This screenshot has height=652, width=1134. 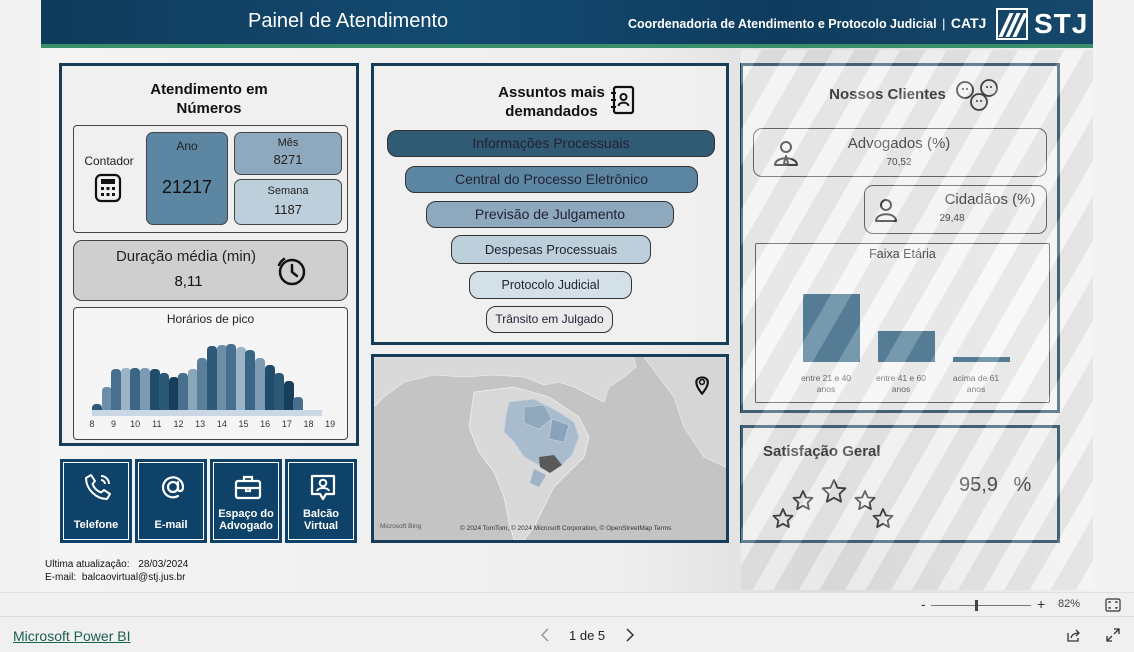 What do you see at coordinates (826, 378) in the screenshot?
I see `faixa-tick-line1: entre 21 e 40` at bounding box center [826, 378].